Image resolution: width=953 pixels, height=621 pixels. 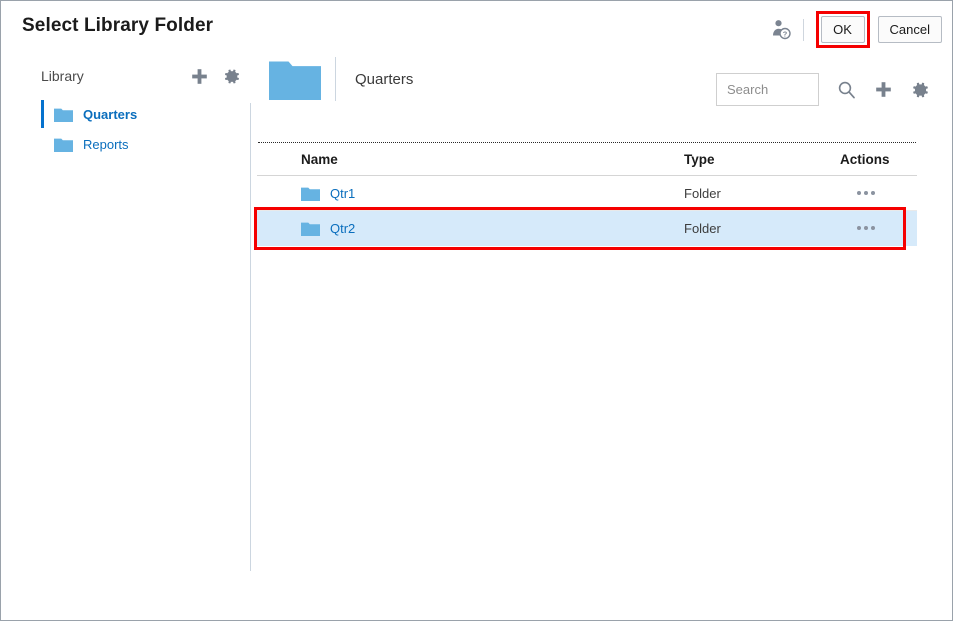 What do you see at coordinates (342, 228) in the screenshot?
I see `row-name-link: Qtr2` at bounding box center [342, 228].